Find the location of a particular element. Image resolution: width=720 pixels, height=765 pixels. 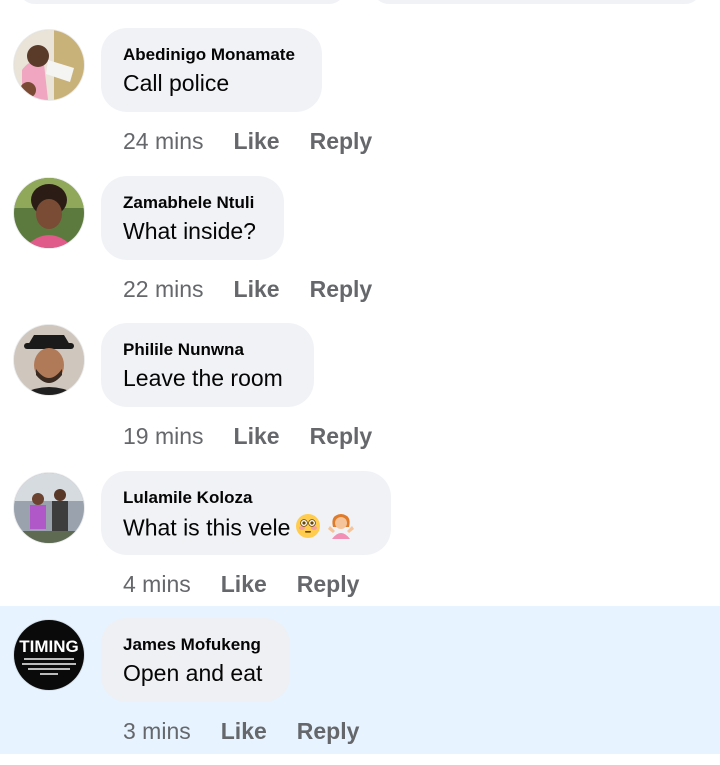

comment-timestamp: 3 mins is located at coordinates (157, 731).